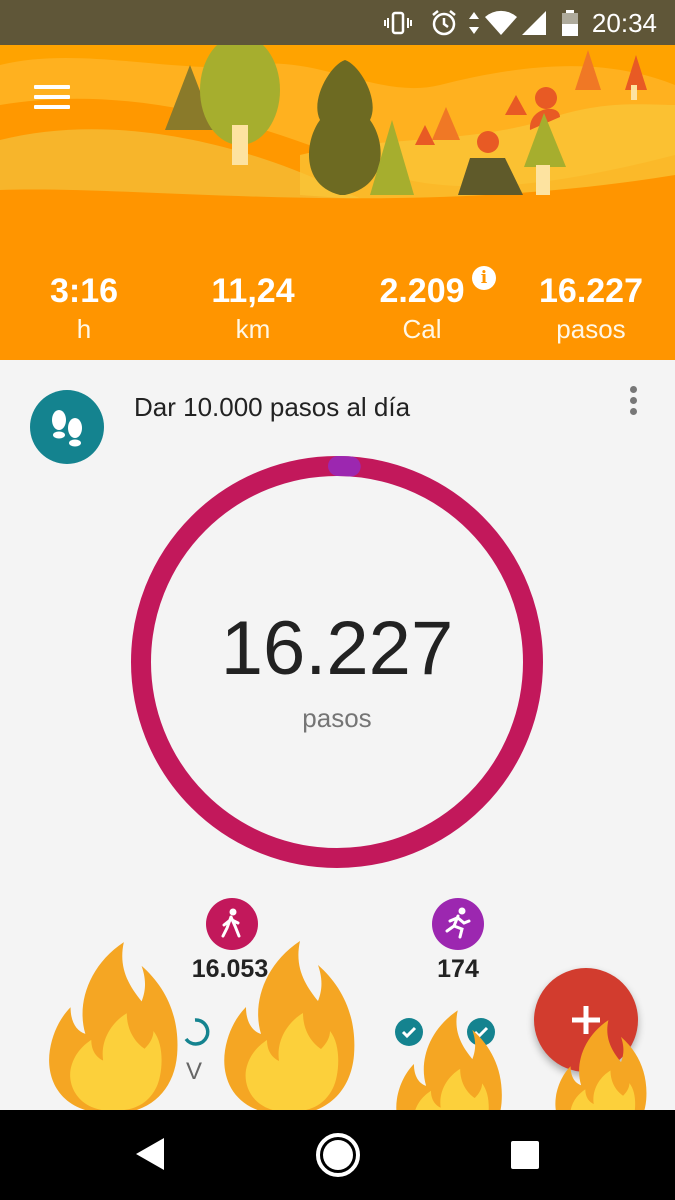 This screenshot has width=675, height=1200. Describe the element at coordinates (195, 1032) in the screenshot. I see `day-progress-icon` at that location.